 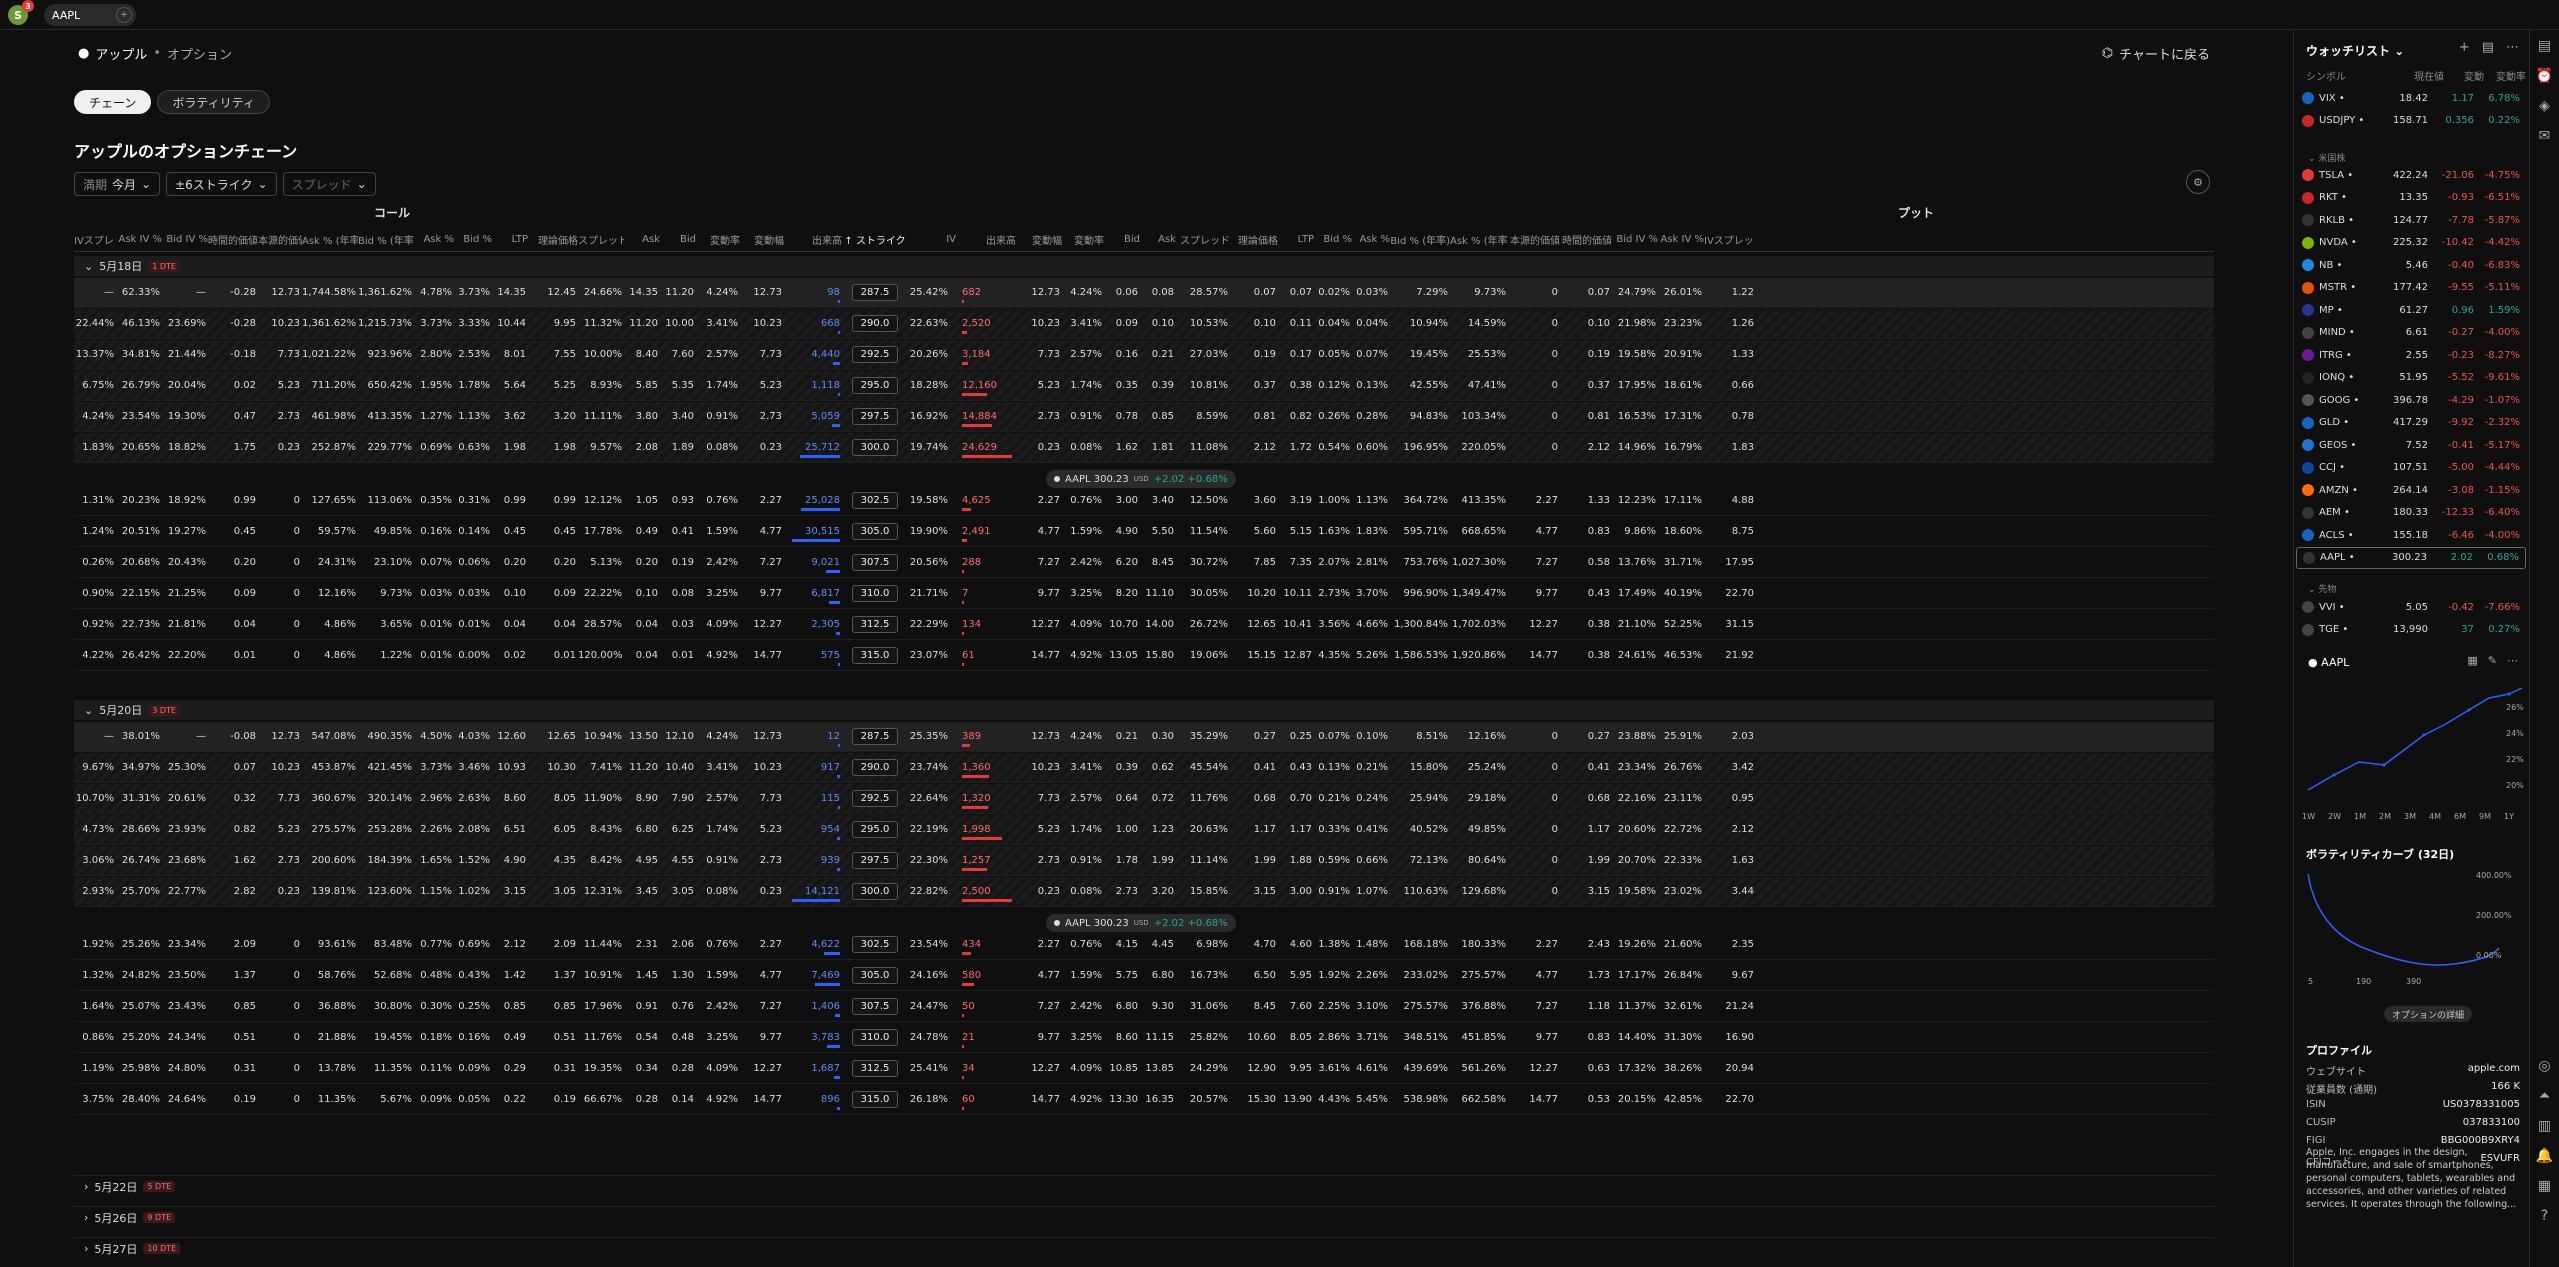 I want to click on watchlist-title: ウォッチリスト ⌄, so click(x=2355, y=50).